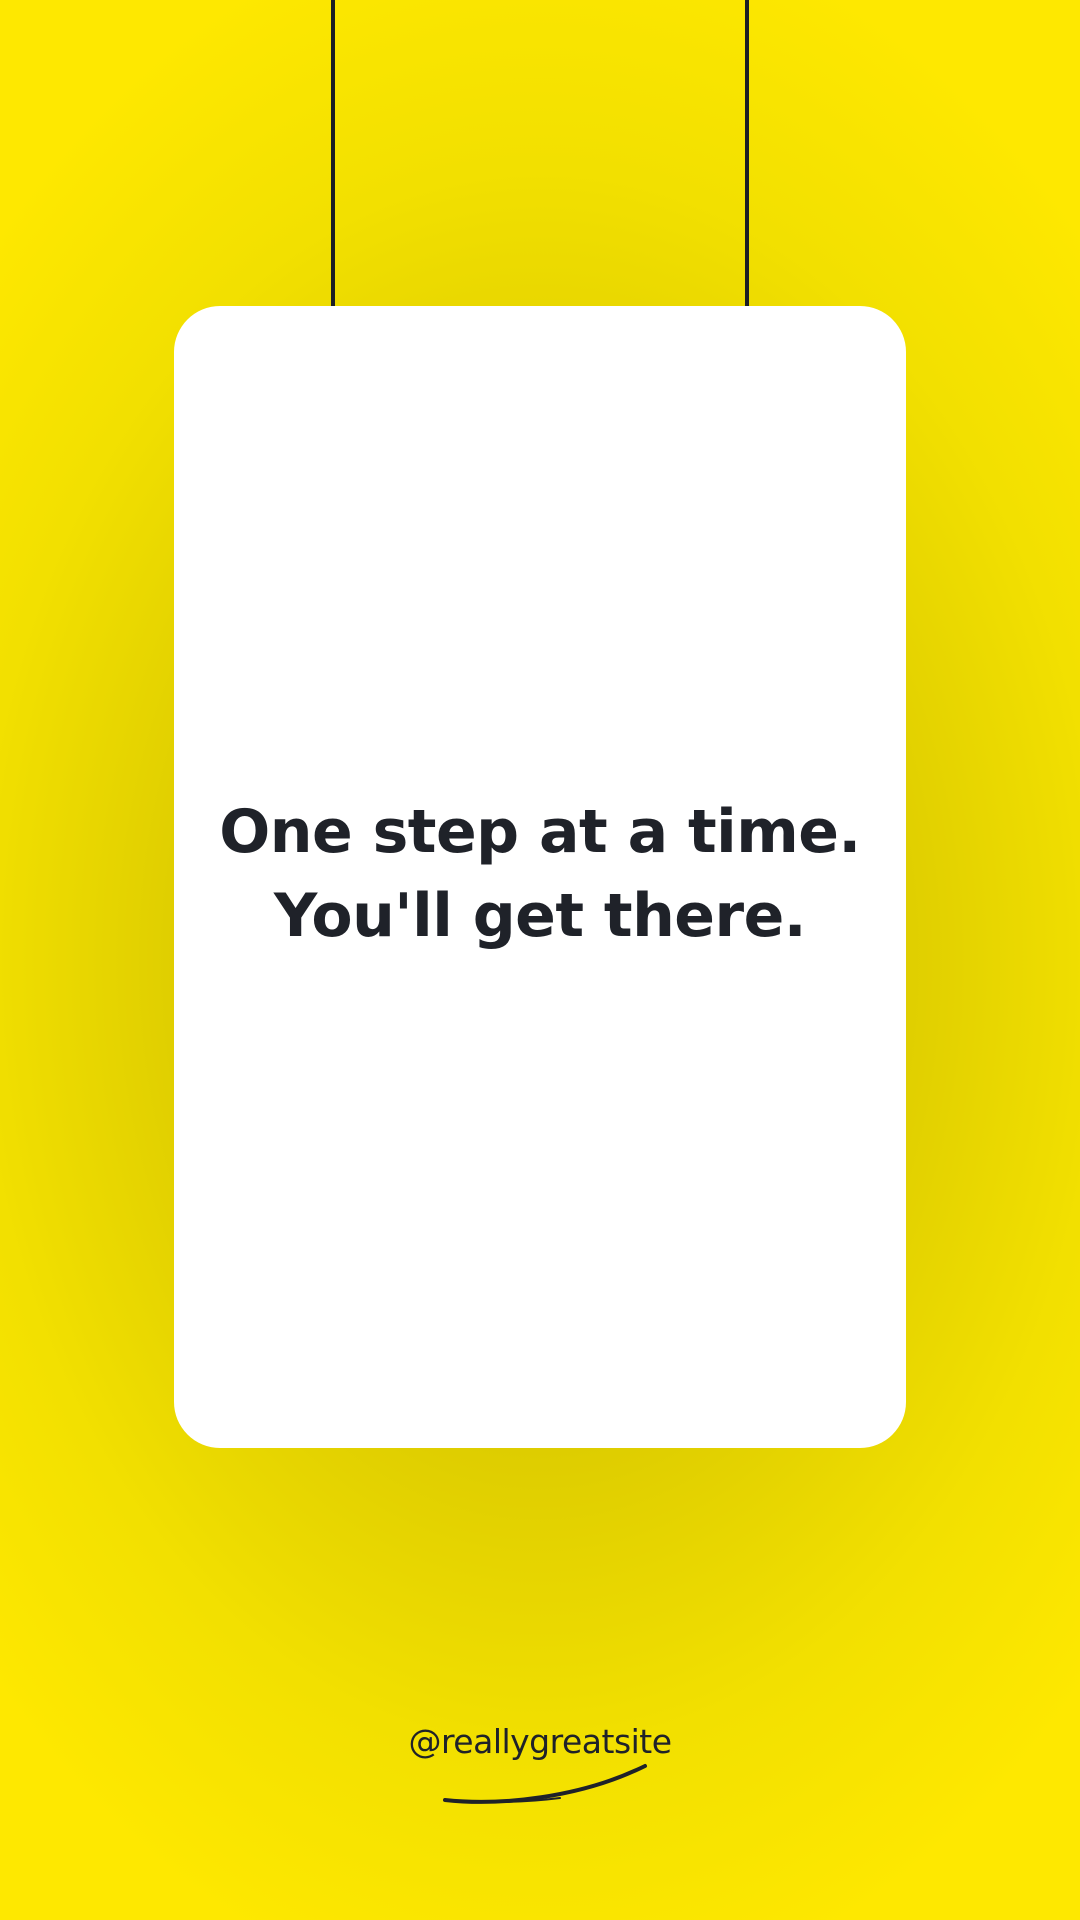  I want to click on hanging-string-left, so click(333, 154).